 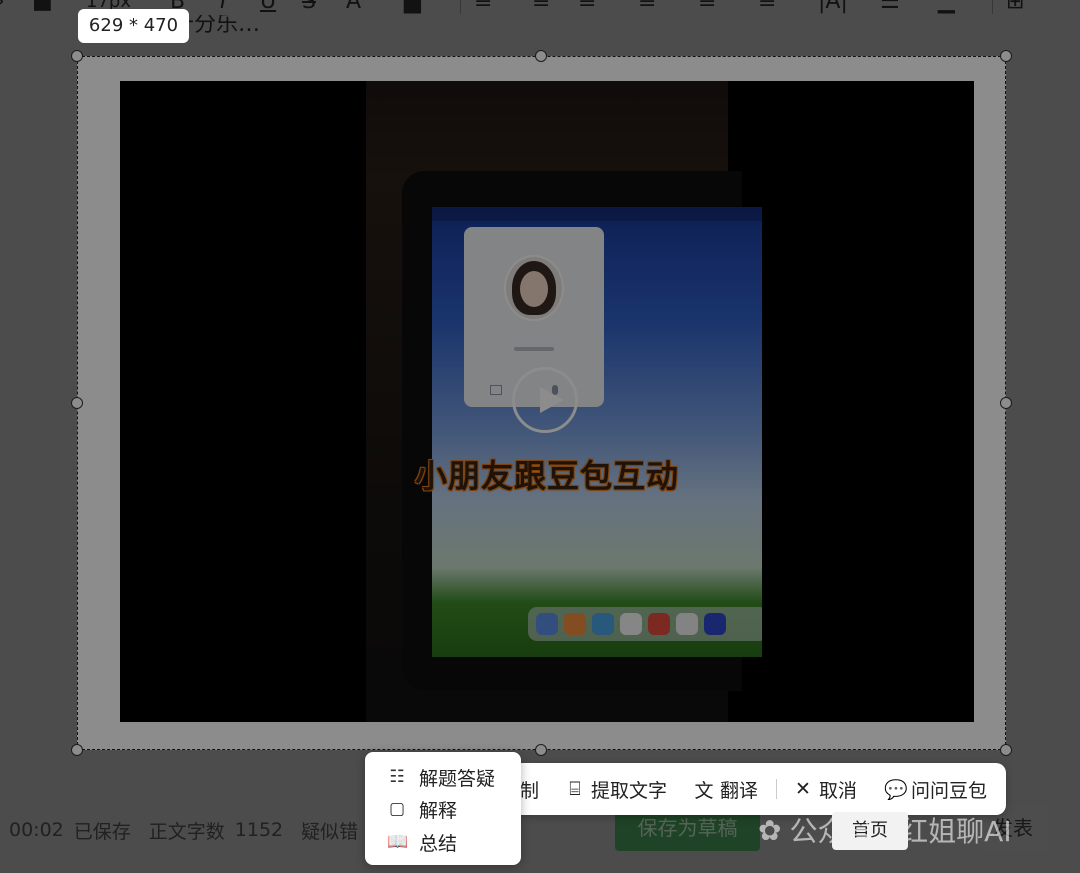 I want to click on question-answer-icon: ☷, so click(x=397, y=777).